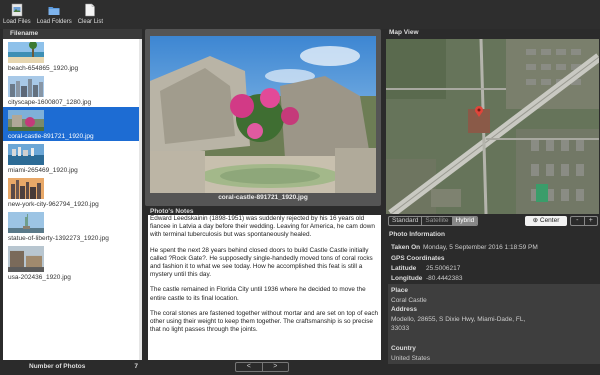  What do you see at coordinates (437, 221) in the screenshot?
I see `map-mode-satellite: Satellite` at bounding box center [437, 221].